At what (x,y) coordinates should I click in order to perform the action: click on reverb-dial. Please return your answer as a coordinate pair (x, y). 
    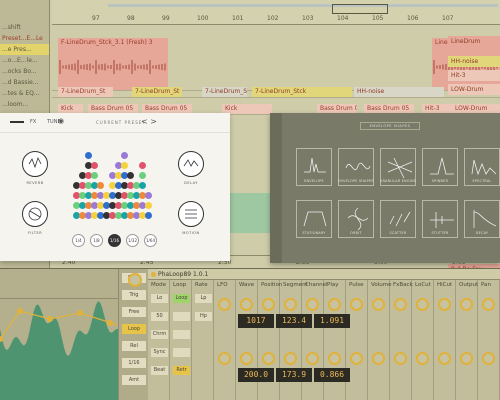
    Looking at the image, I should click on (35, 164).